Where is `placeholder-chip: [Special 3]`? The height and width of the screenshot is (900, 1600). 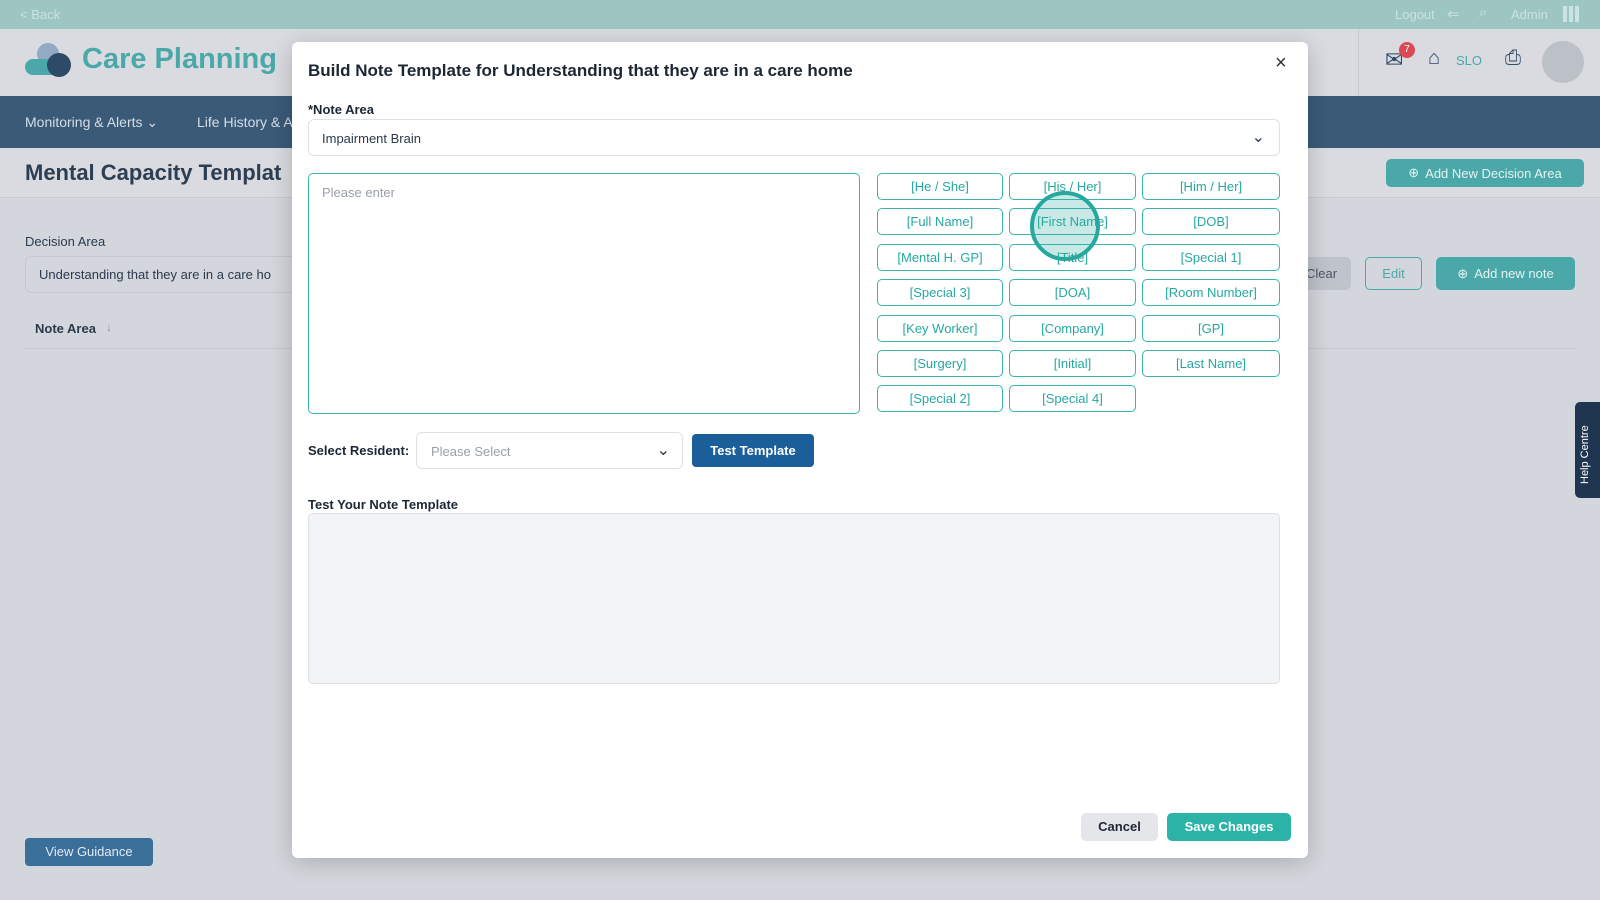 placeholder-chip: [Special 3] is located at coordinates (940, 293).